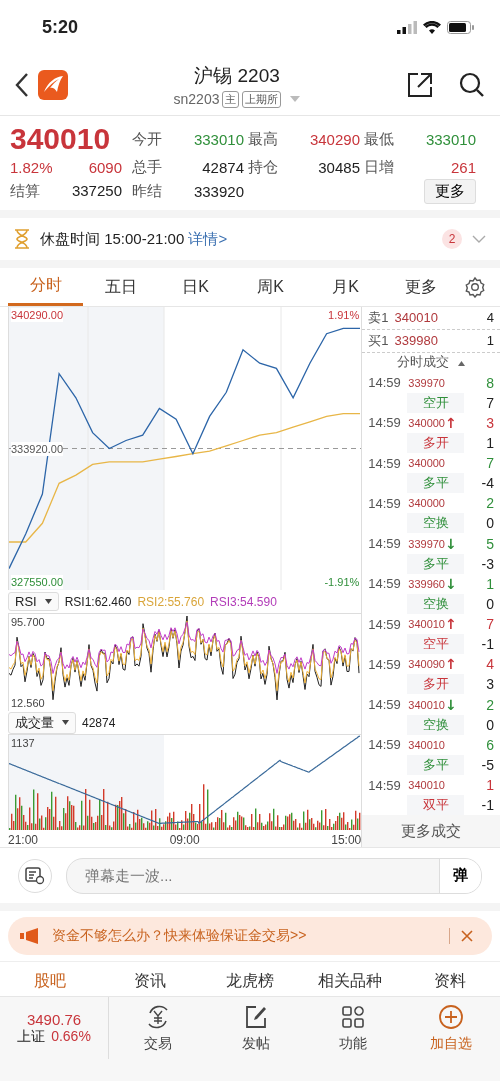 The image size is (500, 1081). I want to click on trade-volume: 5, so click(490, 543).